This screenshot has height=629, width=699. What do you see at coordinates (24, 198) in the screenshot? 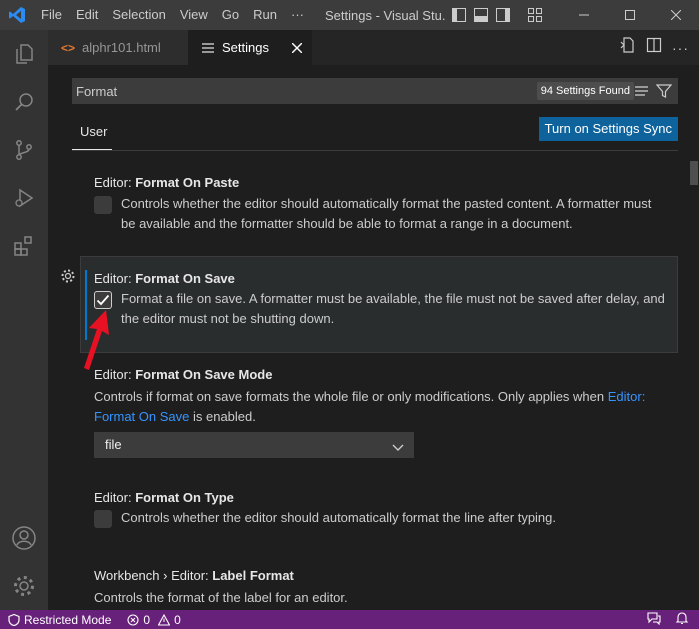
I see `run-debug-icon` at bounding box center [24, 198].